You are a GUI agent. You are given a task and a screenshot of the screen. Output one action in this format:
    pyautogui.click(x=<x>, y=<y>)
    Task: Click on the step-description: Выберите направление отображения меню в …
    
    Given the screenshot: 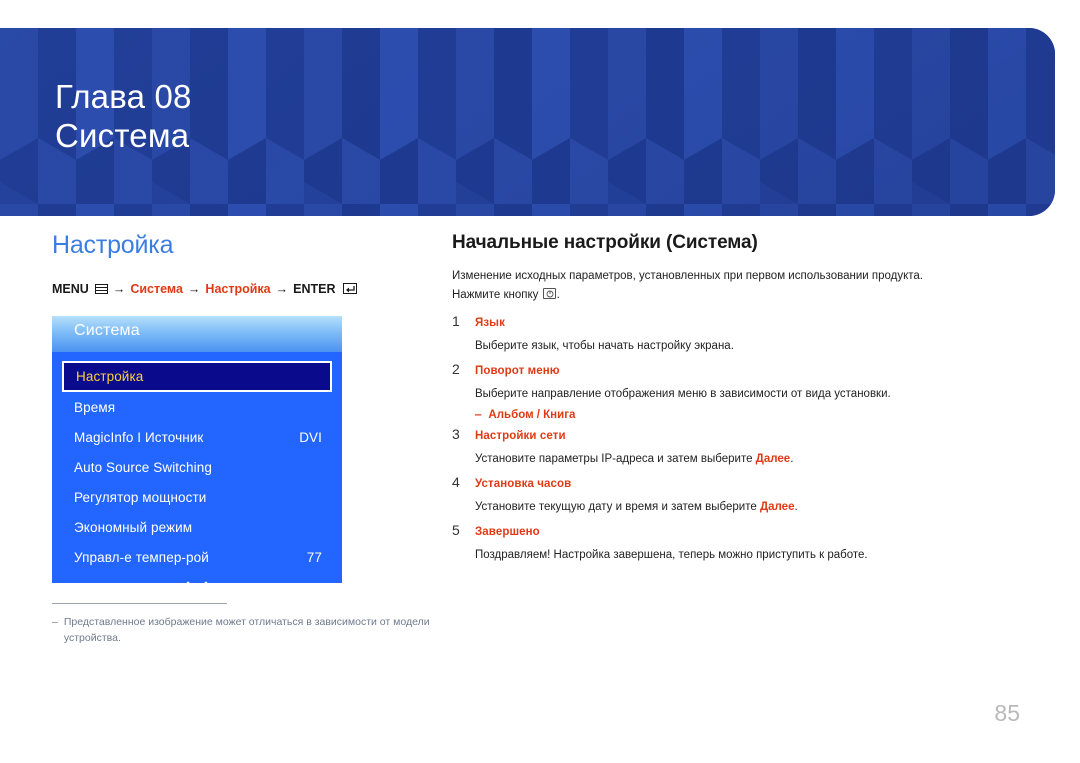 What is the action you would take?
    pyautogui.click(x=743, y=395)
    